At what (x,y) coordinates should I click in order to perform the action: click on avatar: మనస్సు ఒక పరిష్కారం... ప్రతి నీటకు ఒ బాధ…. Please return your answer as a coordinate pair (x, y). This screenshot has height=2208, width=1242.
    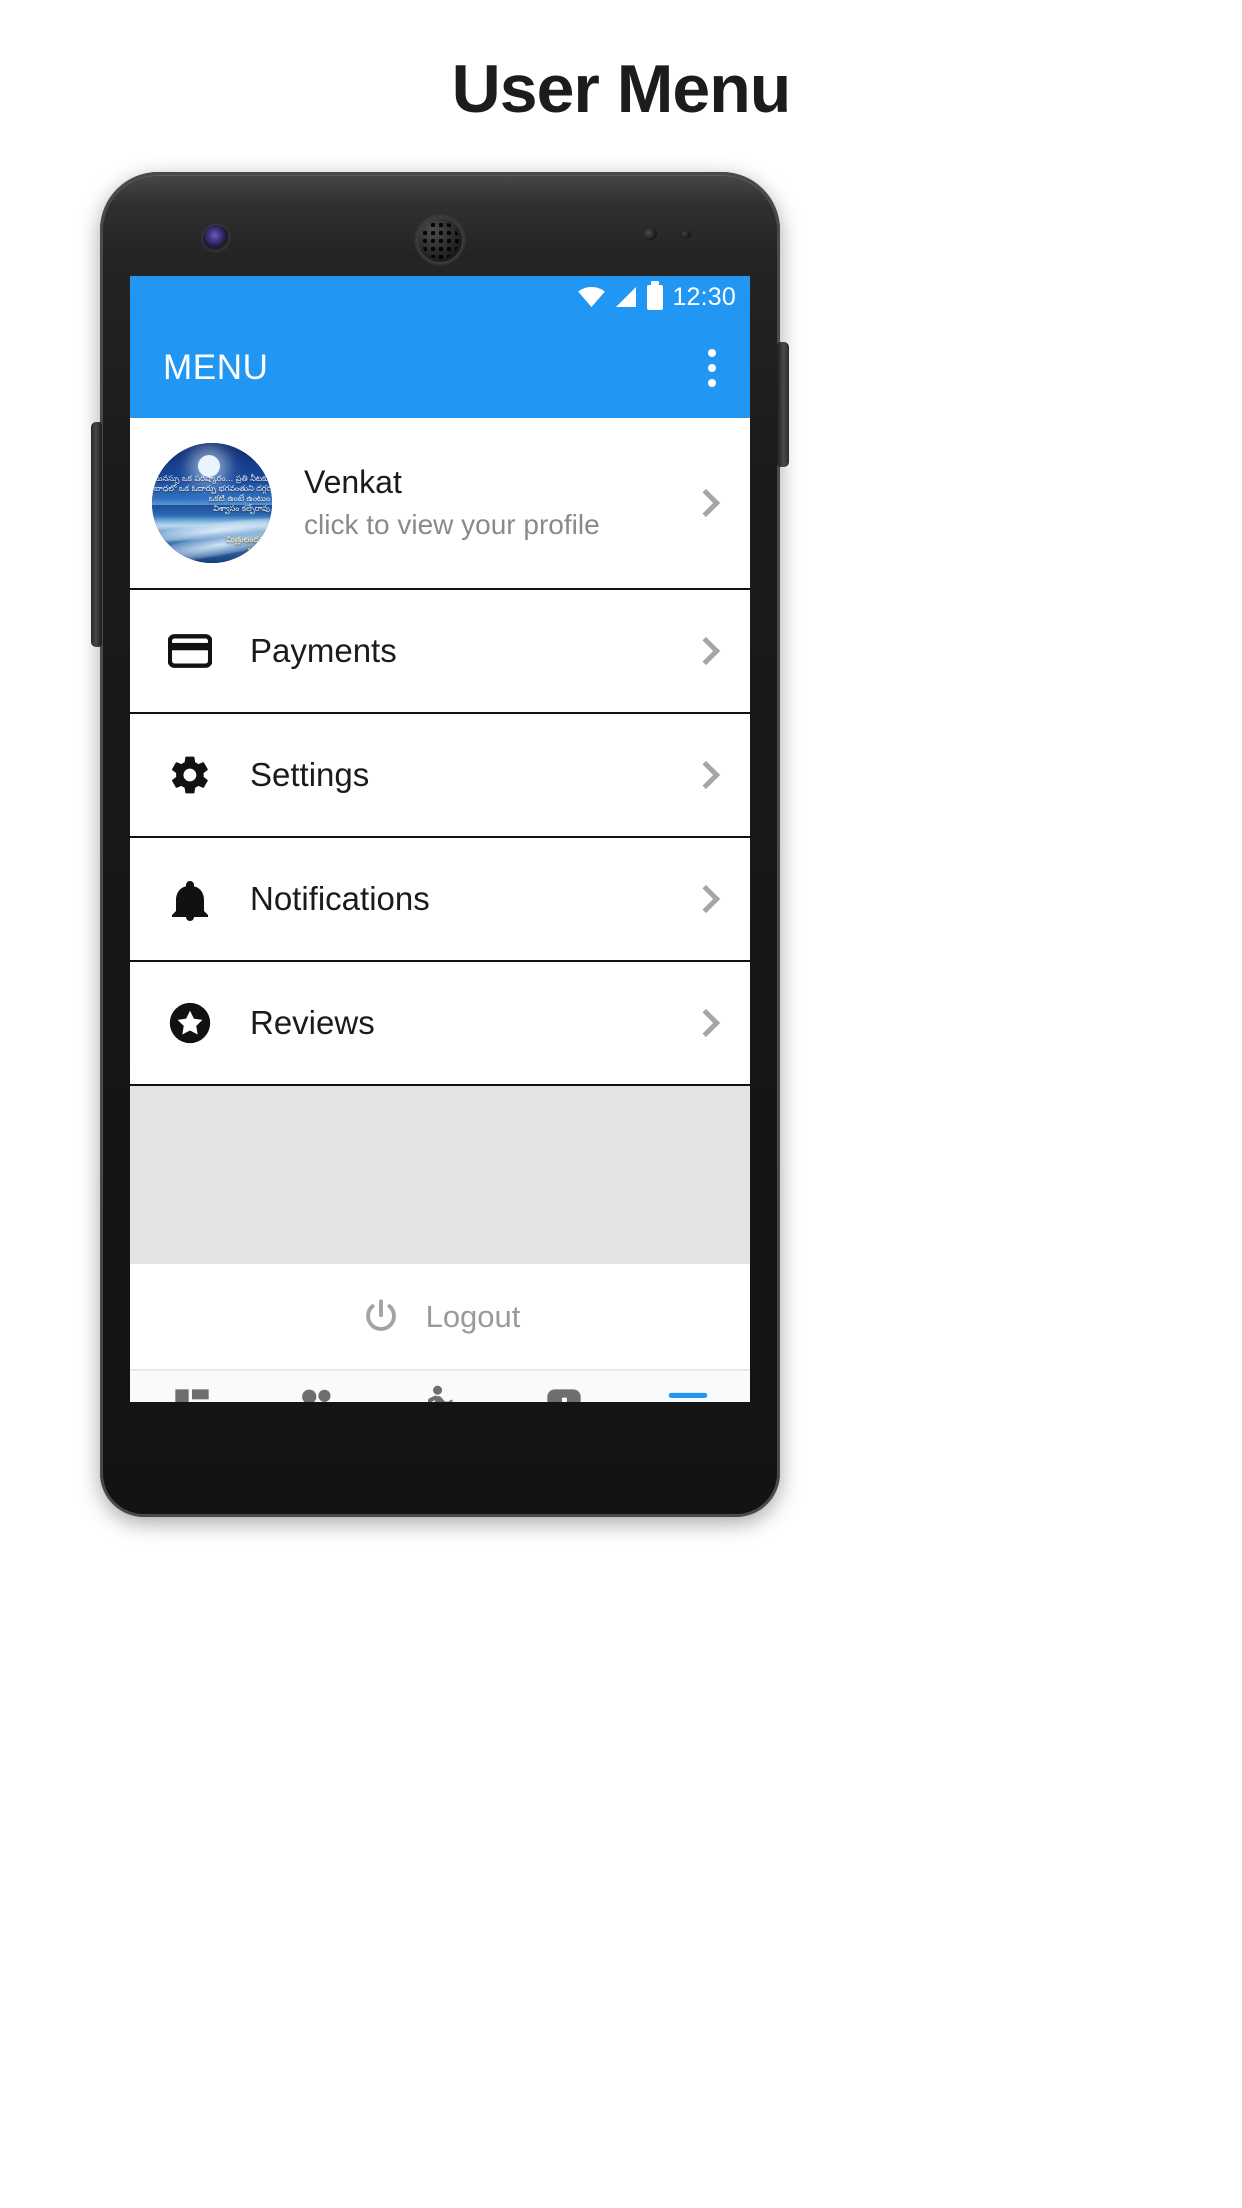
    Looking at the image, I should click on (212, 503).